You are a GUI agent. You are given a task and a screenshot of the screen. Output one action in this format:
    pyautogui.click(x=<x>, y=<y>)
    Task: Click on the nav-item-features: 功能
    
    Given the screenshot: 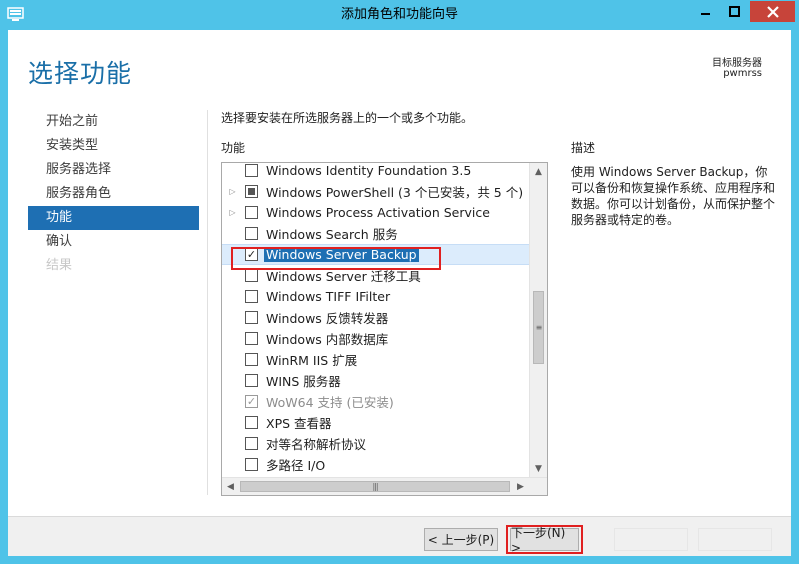 What is the action you would take?
    pyautogui.click(x=113, y=218)
    